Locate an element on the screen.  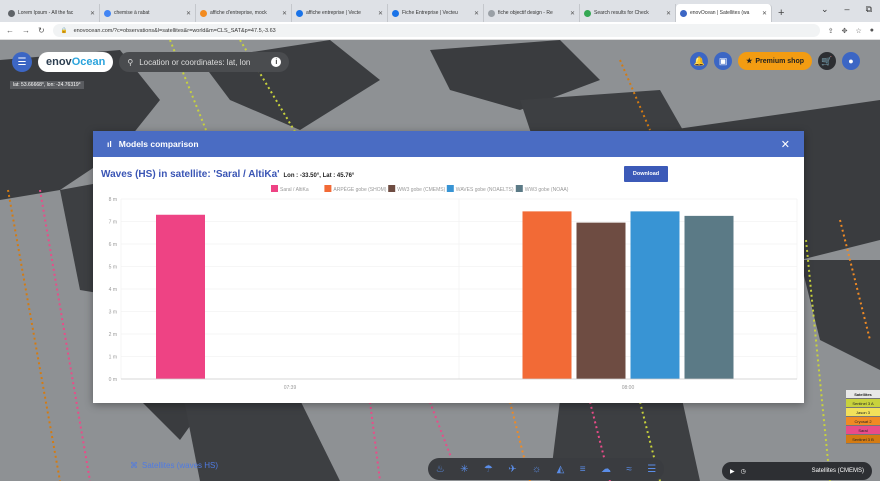
back-icon: ← is located at coordinates (10, 30).